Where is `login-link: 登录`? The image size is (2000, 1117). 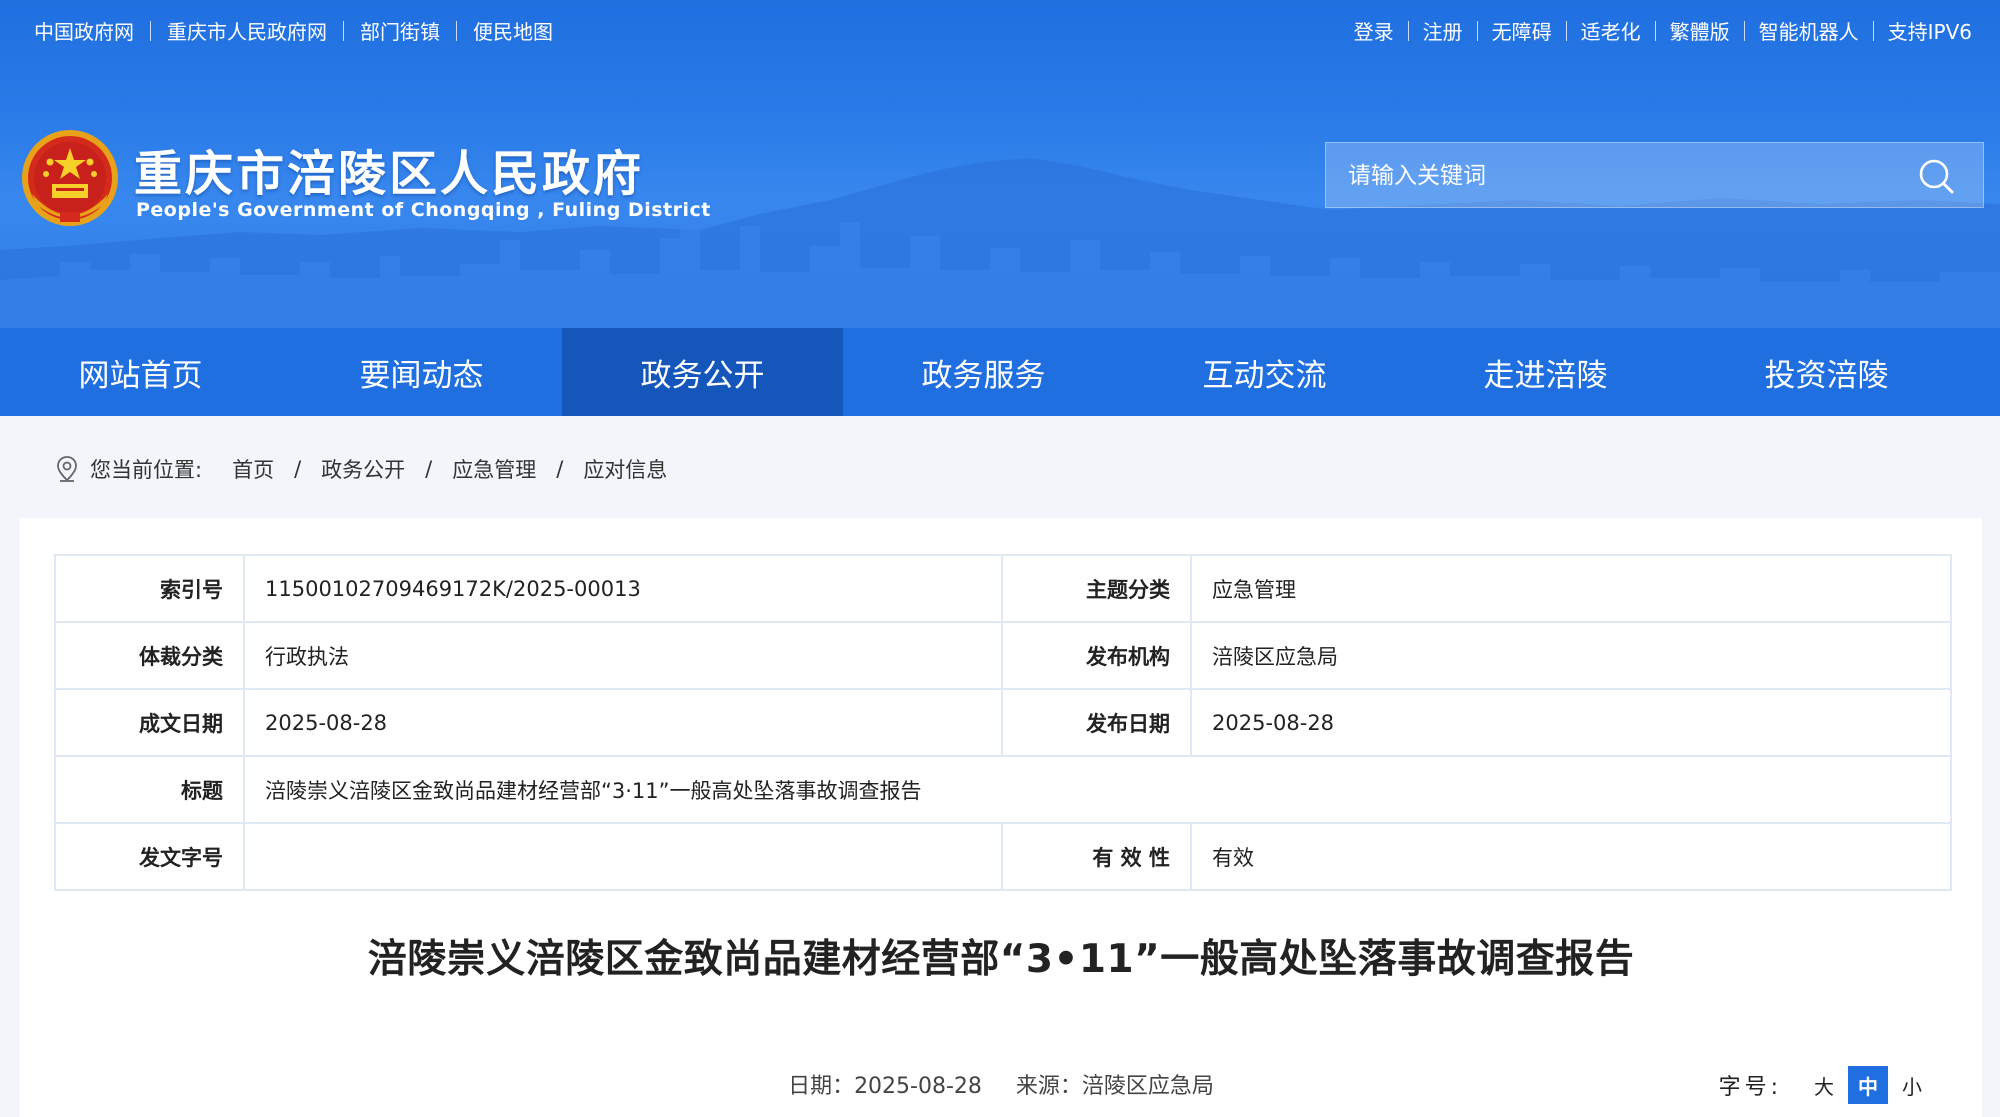
login-link: 登录 is located at coordinates (1374, 30).